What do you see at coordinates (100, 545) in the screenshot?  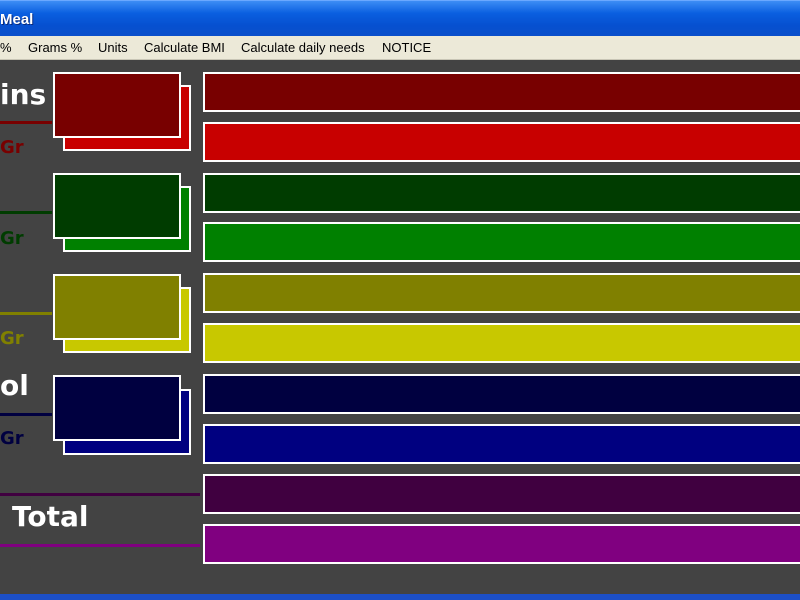 I see `total-divider-bottom` at bounding box center [100, 545].